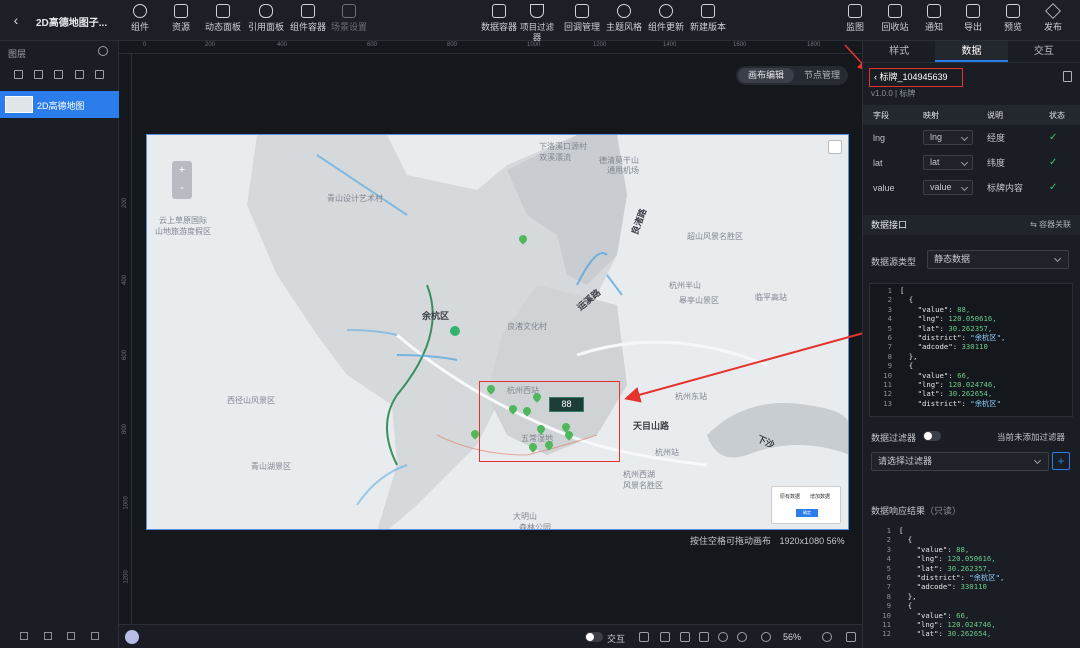 Image resolution: width=1080 pixels, height=648 pixels. I want to click on document-icon, so click(1067, 76).